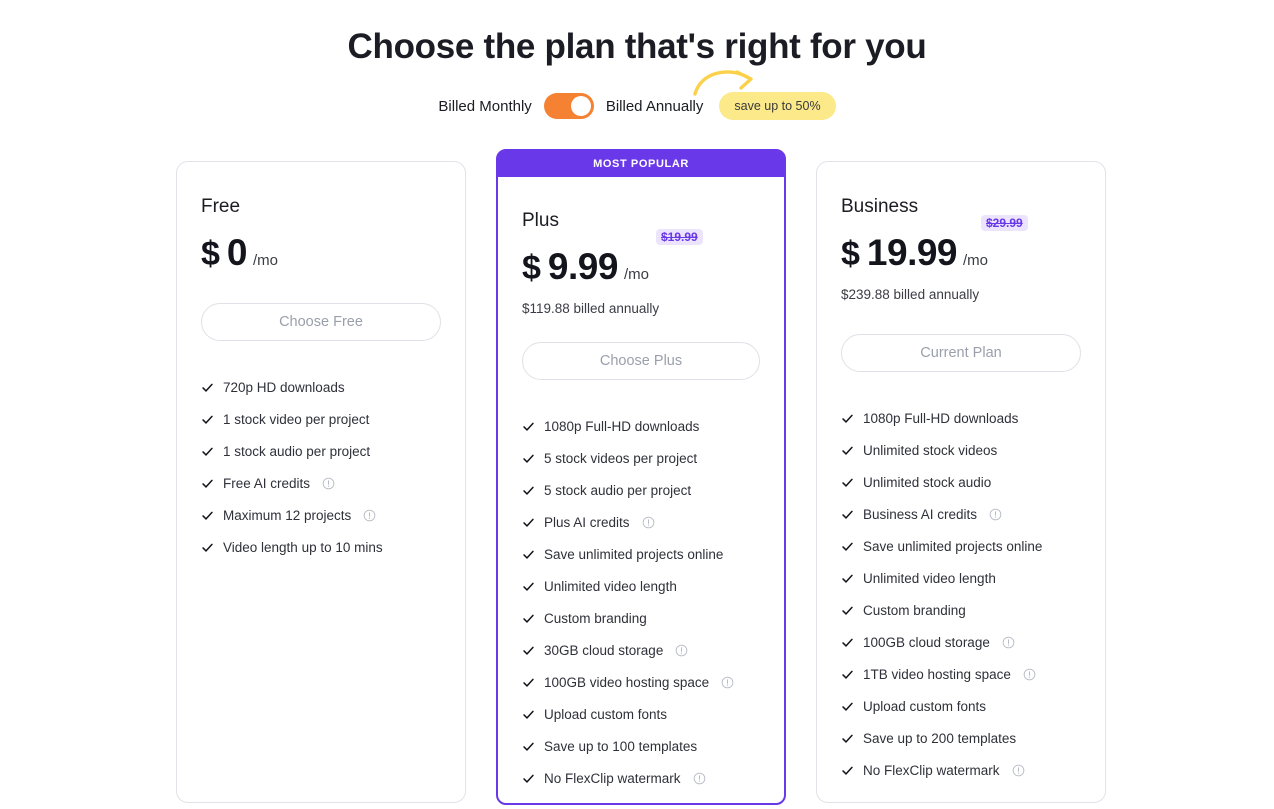 This screenshot has height=809, width=1274. Describe the element at coordinates (961, 514) in the screenshot. I see `feature-item: Business AI credits` at that location.